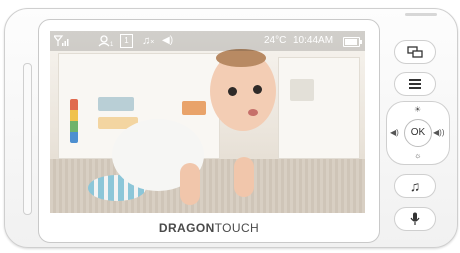 The image size is (460, 253). I want to click on talk-microphone-icon, so click(415, 218).